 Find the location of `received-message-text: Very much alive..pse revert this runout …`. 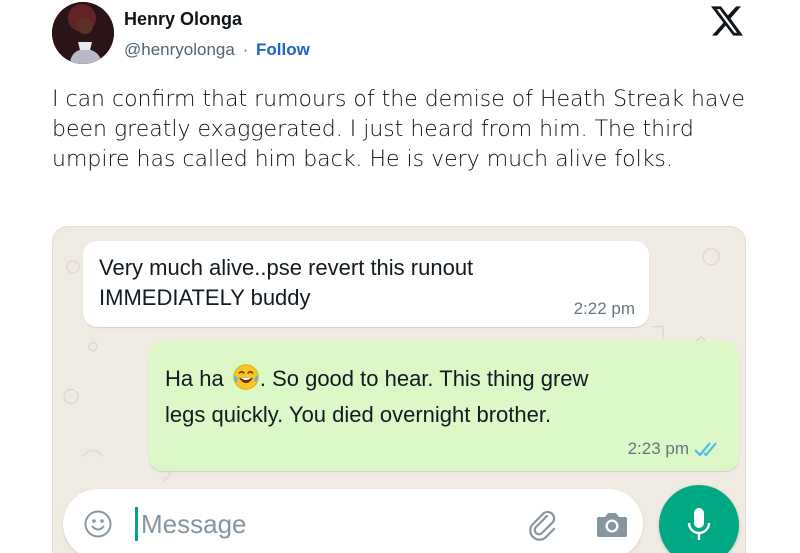

received-message-text: Very much alive..pse revert this runout … is located at coordinates (286, 283).